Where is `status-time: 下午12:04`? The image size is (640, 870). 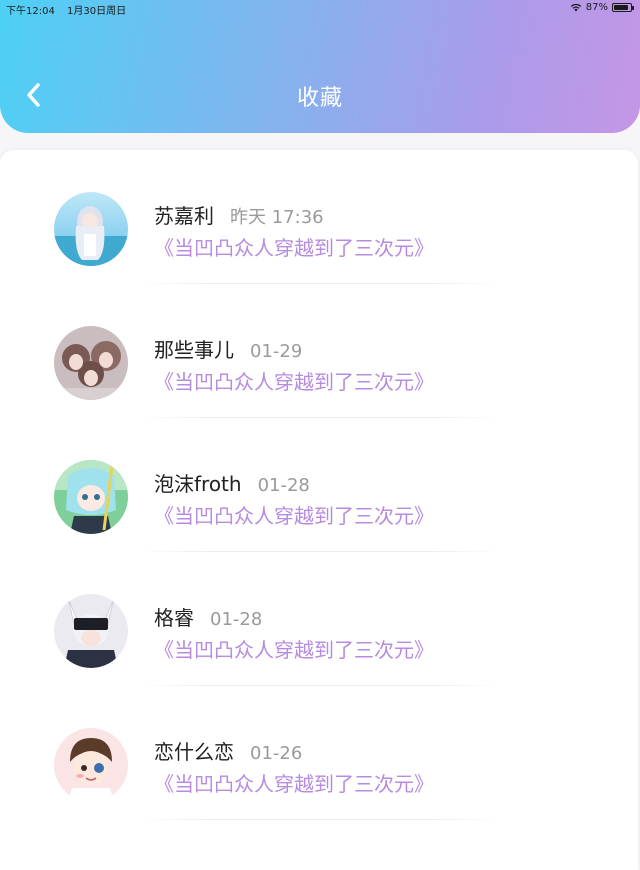
status-time: 下午12:04 is located at coordinates (30, 11).